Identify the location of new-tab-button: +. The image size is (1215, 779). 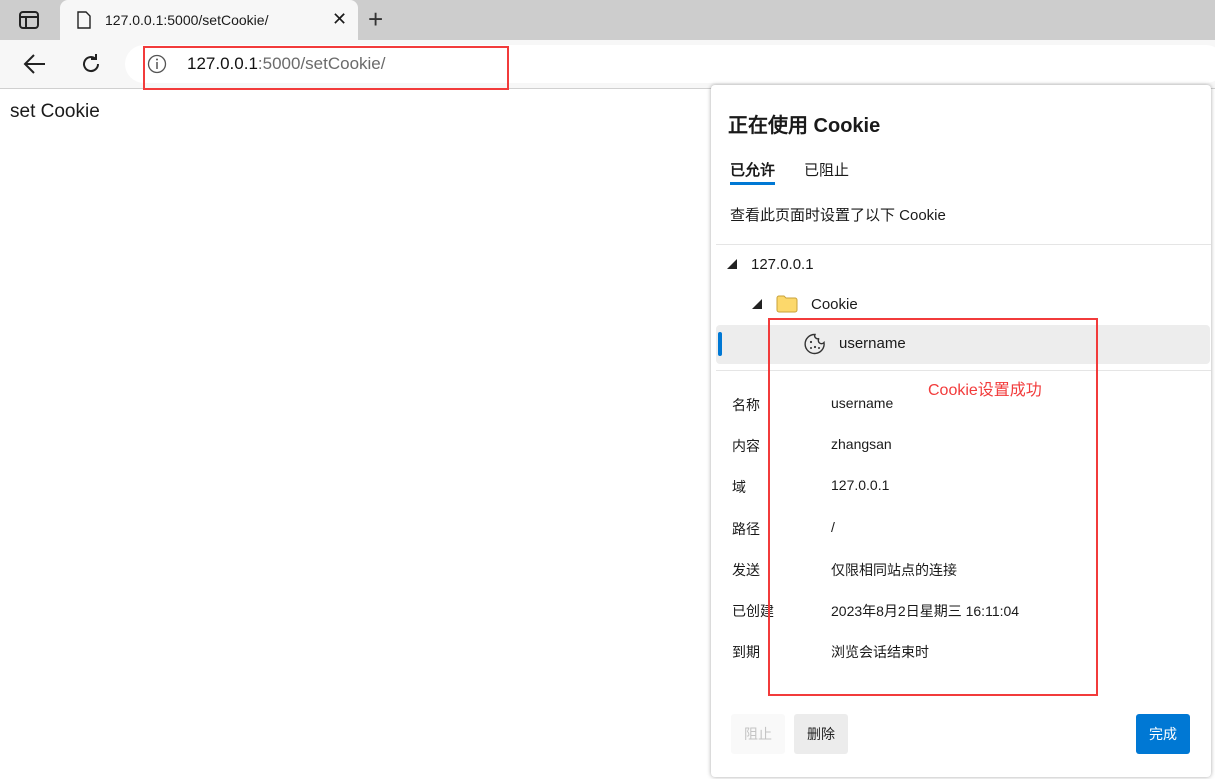
(375, 19).